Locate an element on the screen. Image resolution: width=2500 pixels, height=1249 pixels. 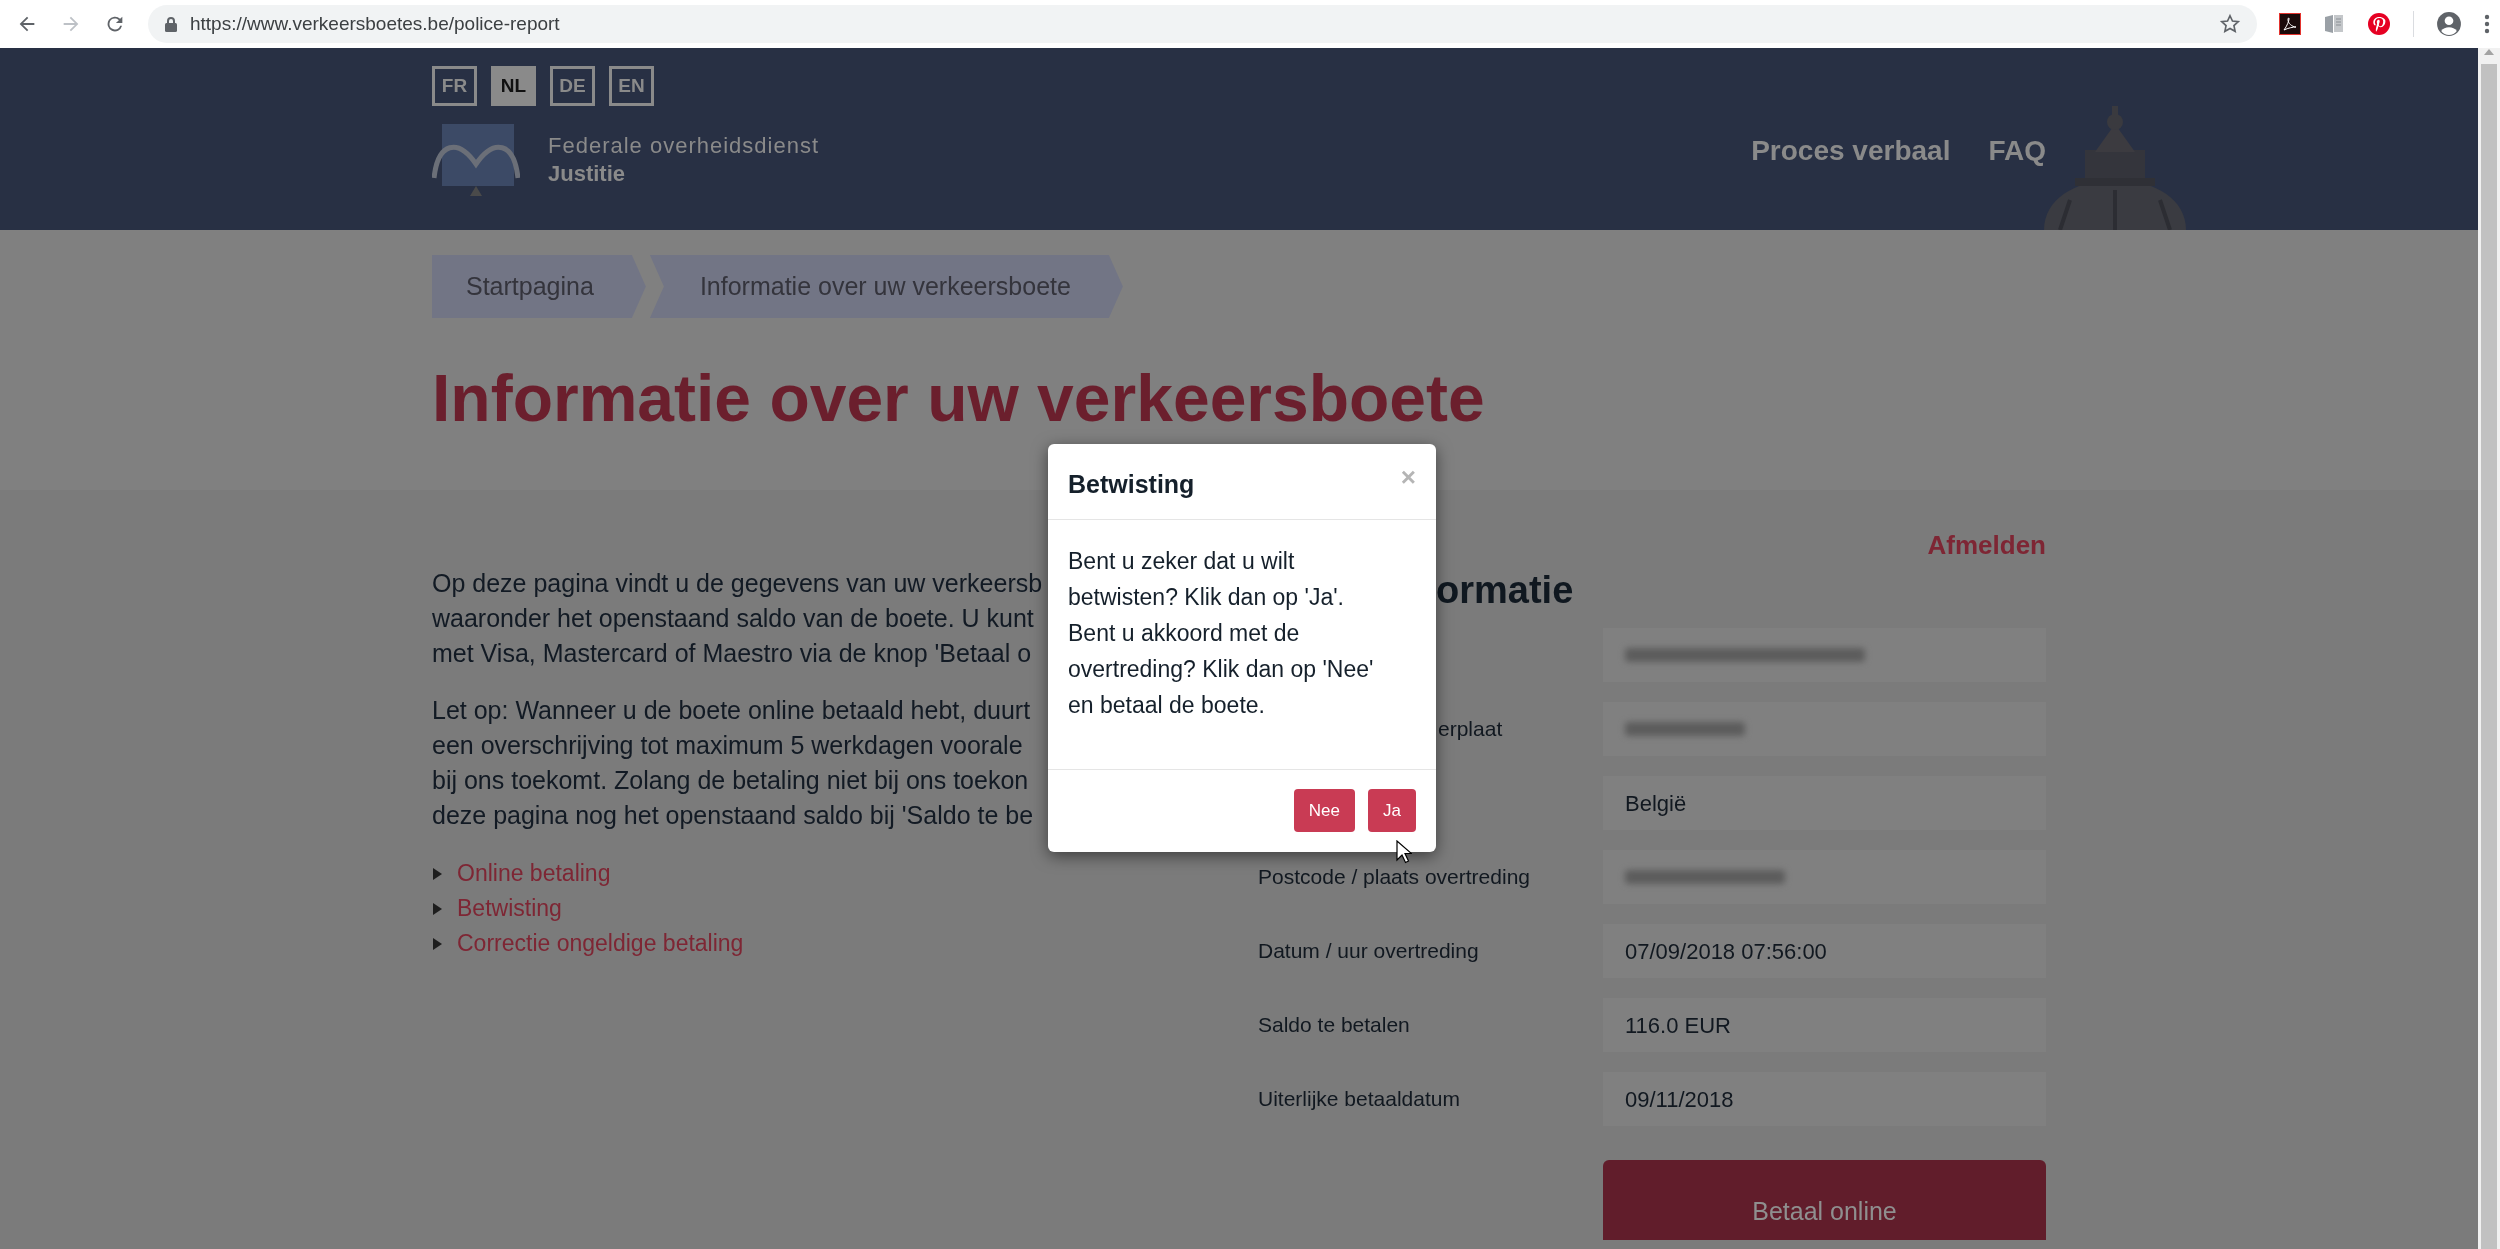
pinterest-icon is located at coordinates (2379, 24).